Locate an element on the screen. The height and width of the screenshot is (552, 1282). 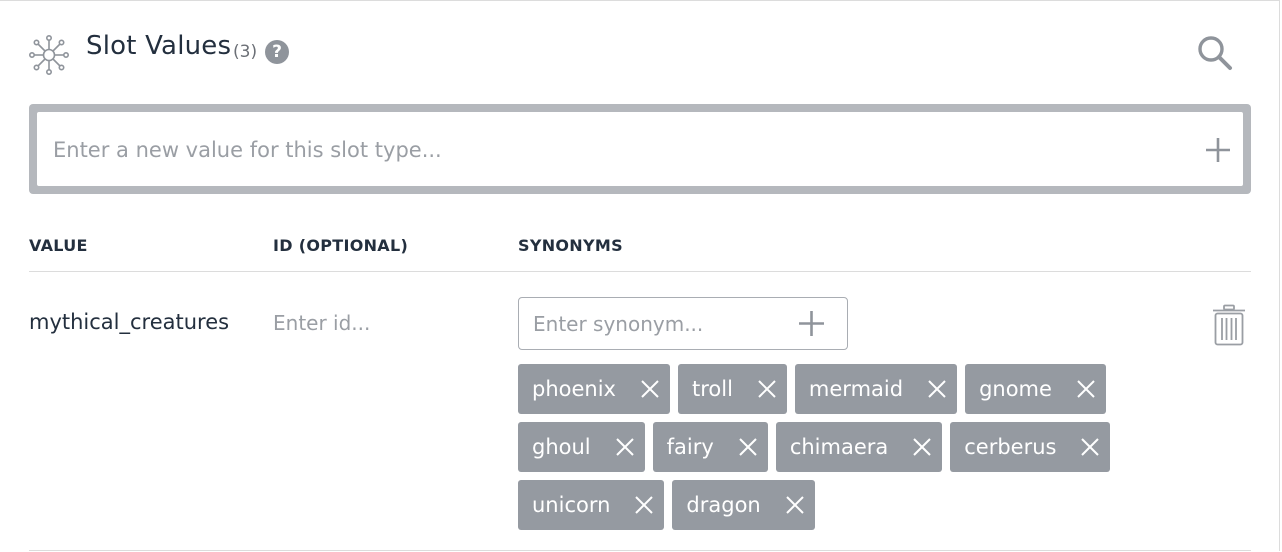
synonym-chip: fairy is located at coordinates (710, 447).